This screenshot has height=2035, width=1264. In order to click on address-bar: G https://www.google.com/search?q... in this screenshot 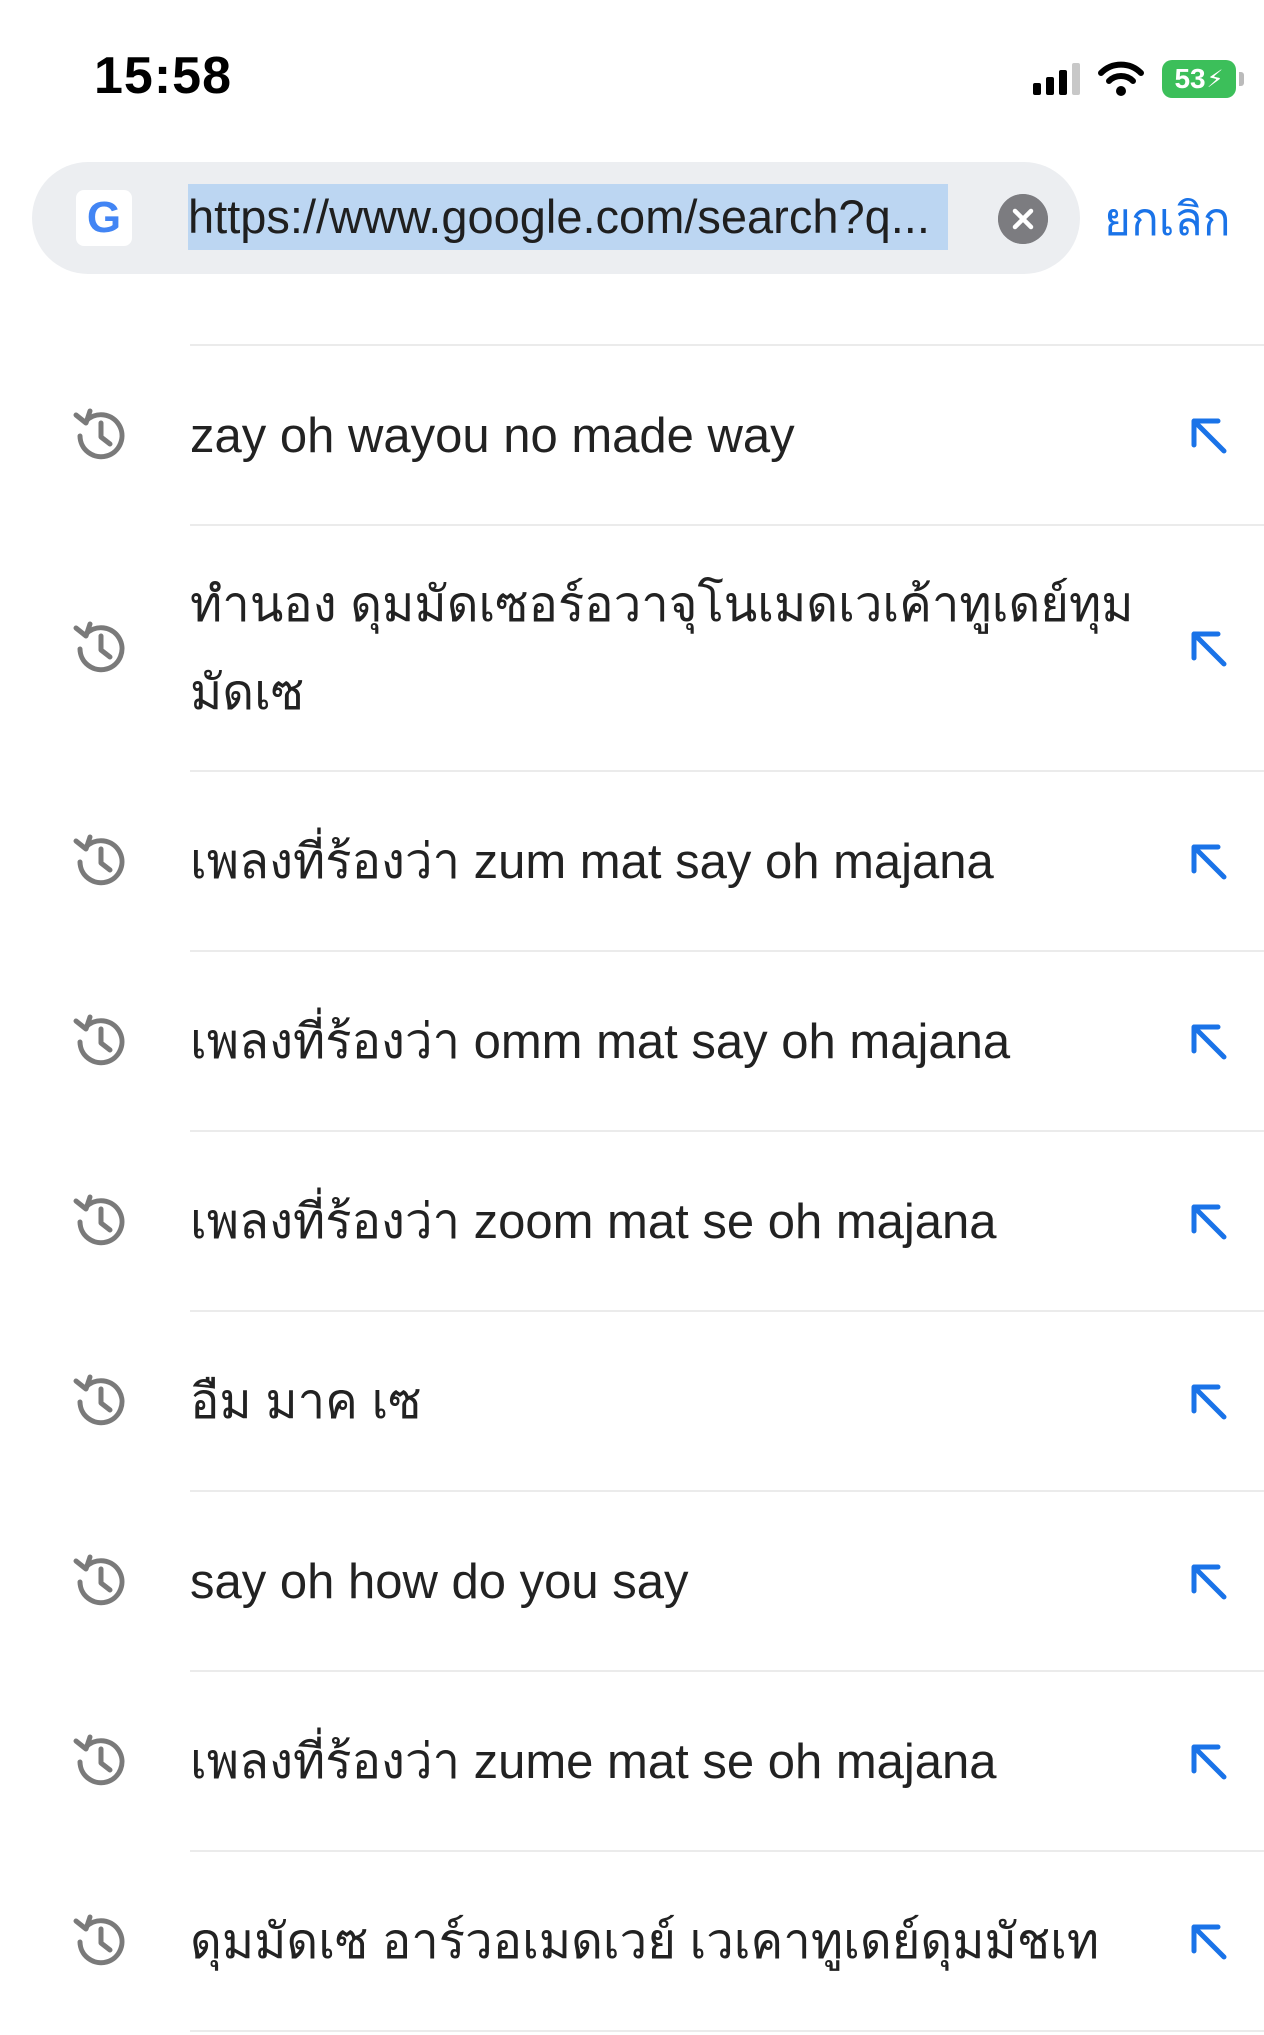, I will do `click(556, 218)`.